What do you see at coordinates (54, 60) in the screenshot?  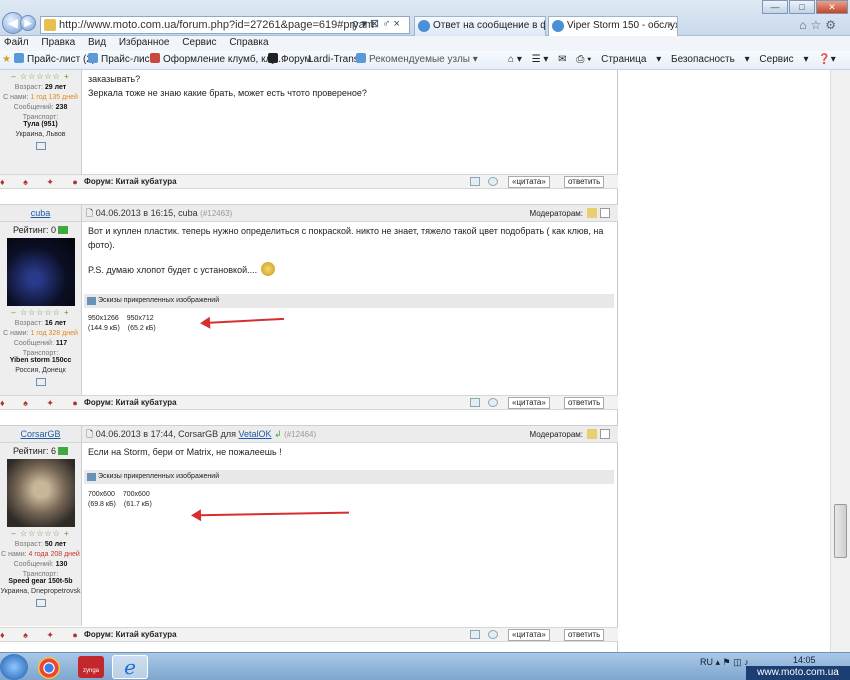 I see `fav-price-list-2: Прайс-лист (2)` at bounding box center [54, 60].